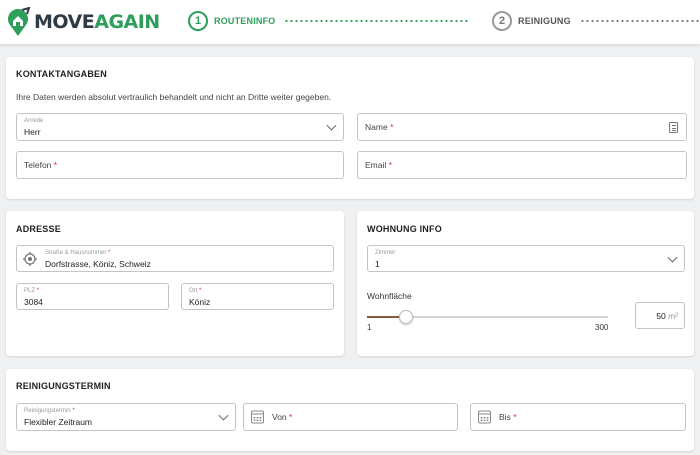 Image resolution: width=700 pixels, height=455 pixels. What do you see at coordinates (544, 21) in the screenshot?
I see `step-label: REINIGUNG` at bounding box center [544, 21].